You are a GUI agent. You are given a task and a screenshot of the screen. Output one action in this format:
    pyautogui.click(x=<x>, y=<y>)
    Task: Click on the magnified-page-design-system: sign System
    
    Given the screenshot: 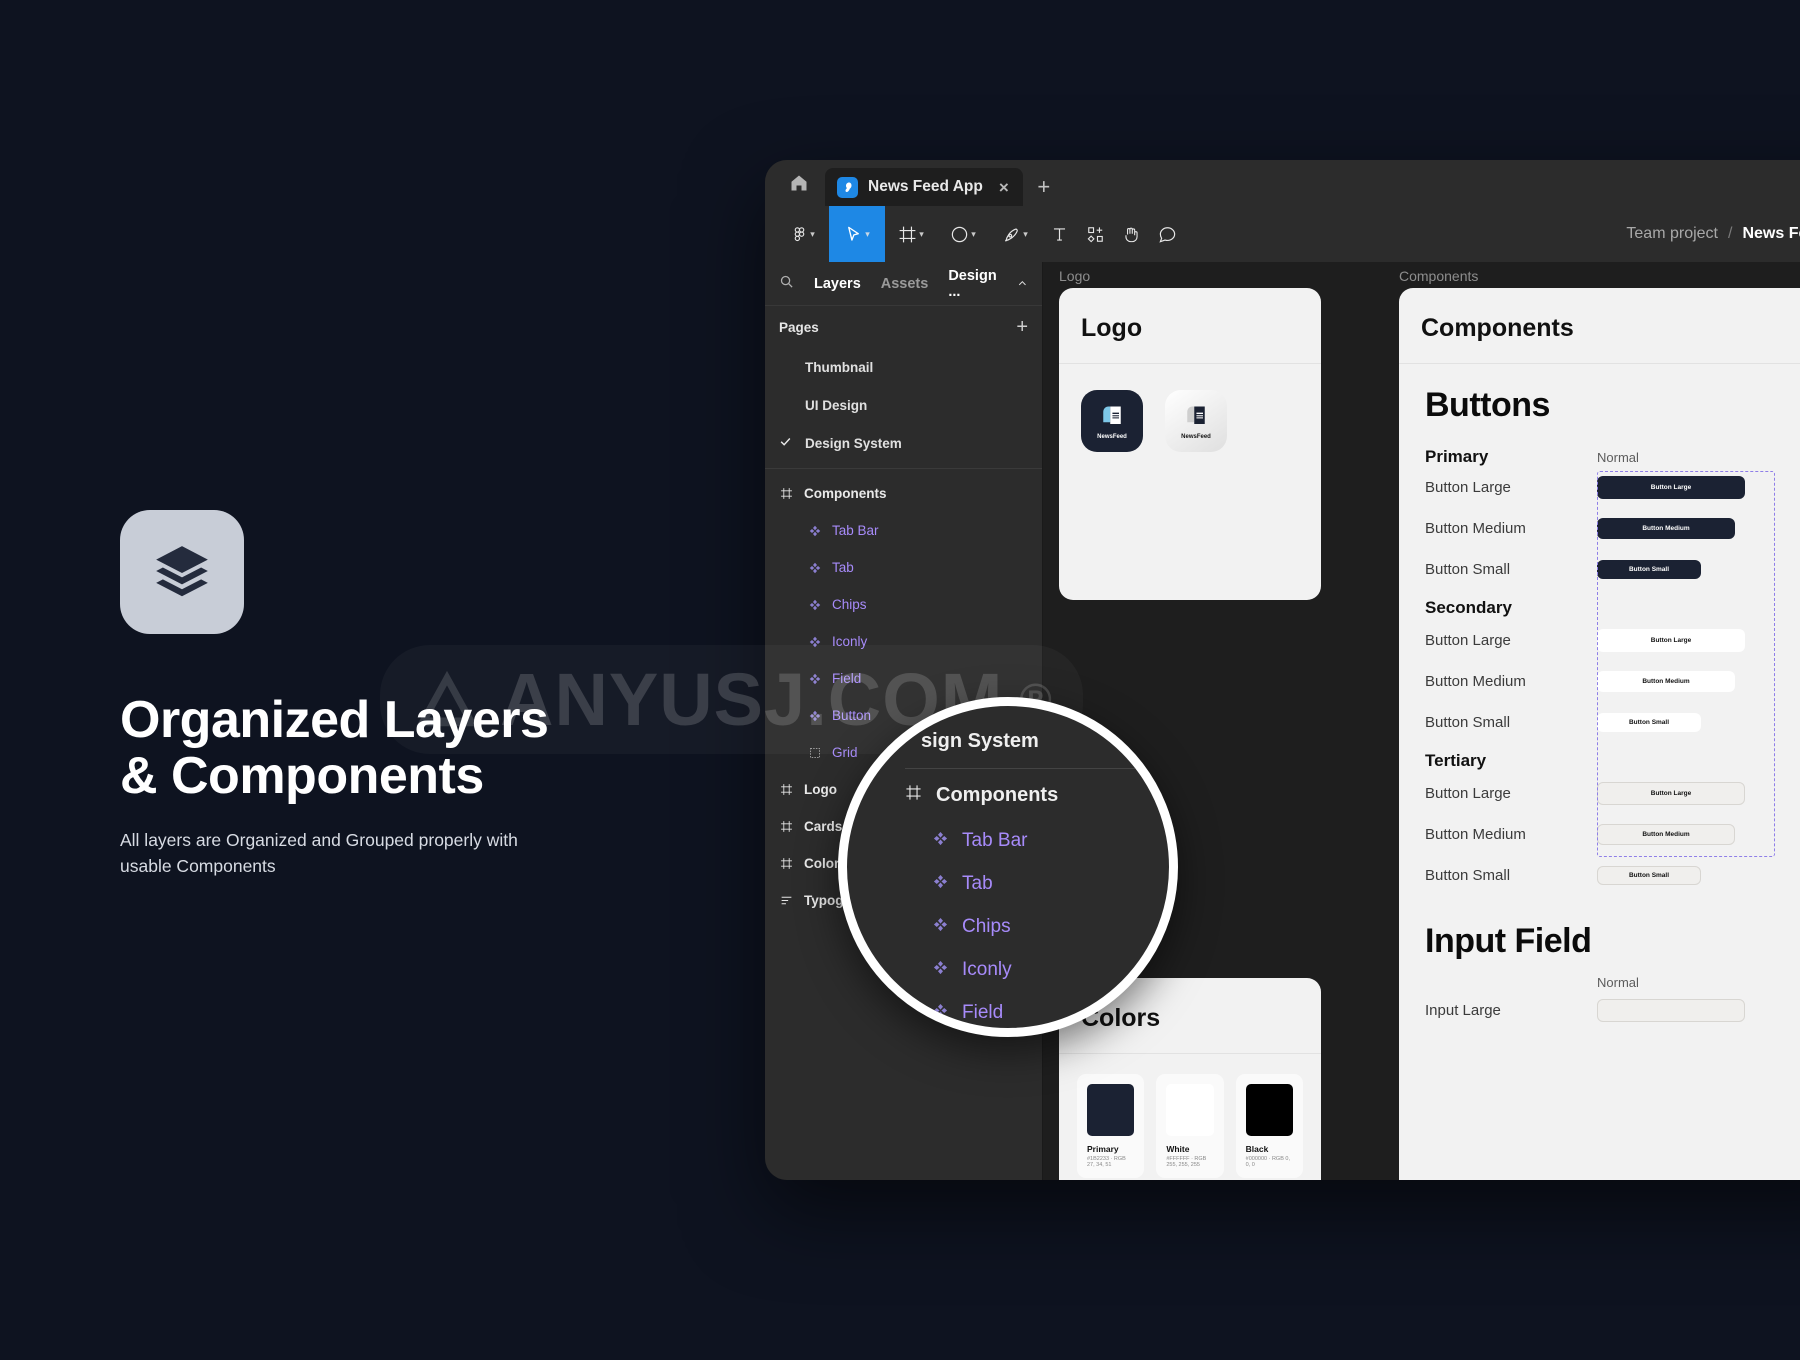 What is the action you would take?
    pyautogui.click(x=980, y=741)
    